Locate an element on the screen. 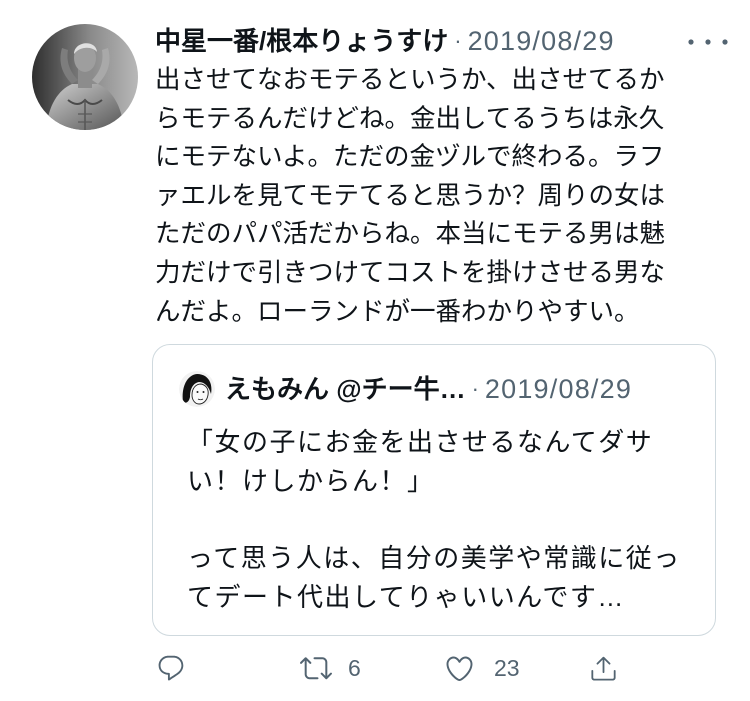  like-button: 23 is located at coordinates (482, 668).